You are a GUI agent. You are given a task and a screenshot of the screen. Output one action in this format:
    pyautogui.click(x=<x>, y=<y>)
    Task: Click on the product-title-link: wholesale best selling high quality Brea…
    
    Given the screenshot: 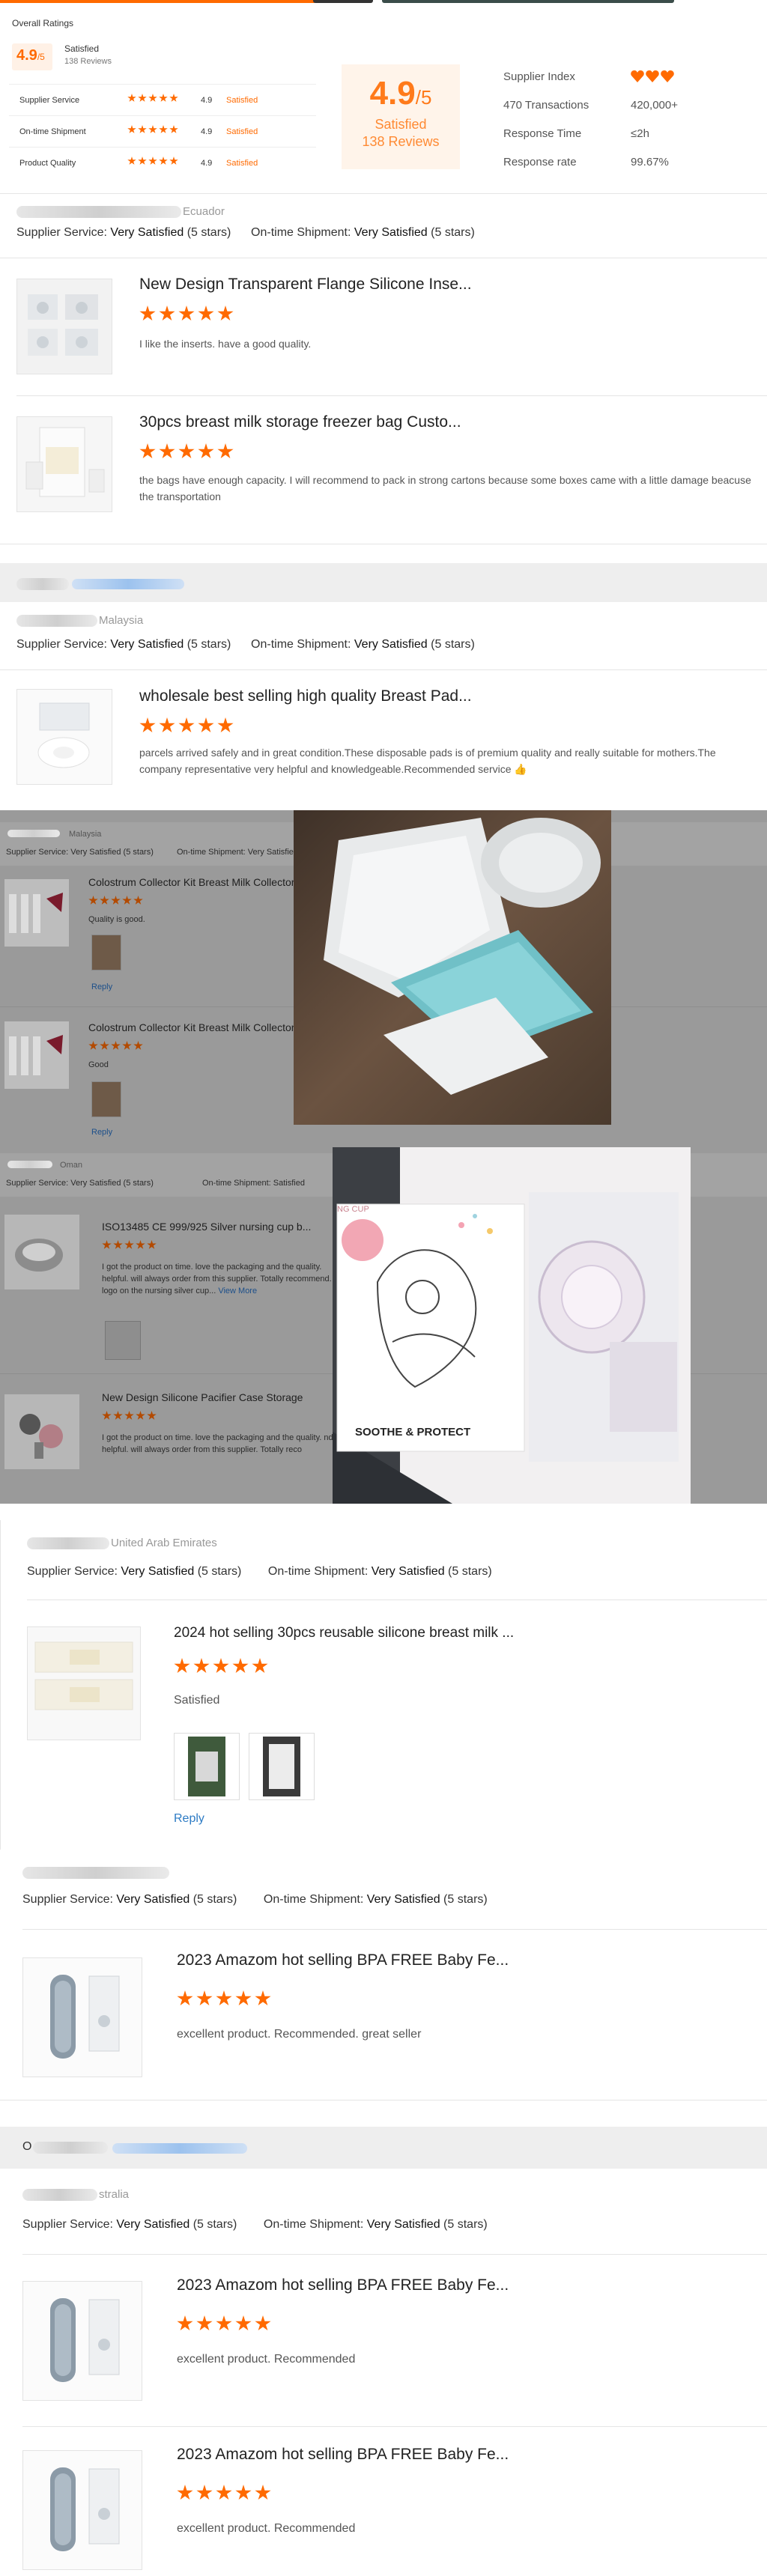 What is the action you would take?
    pyautogui.click(x=305, y=696)
    